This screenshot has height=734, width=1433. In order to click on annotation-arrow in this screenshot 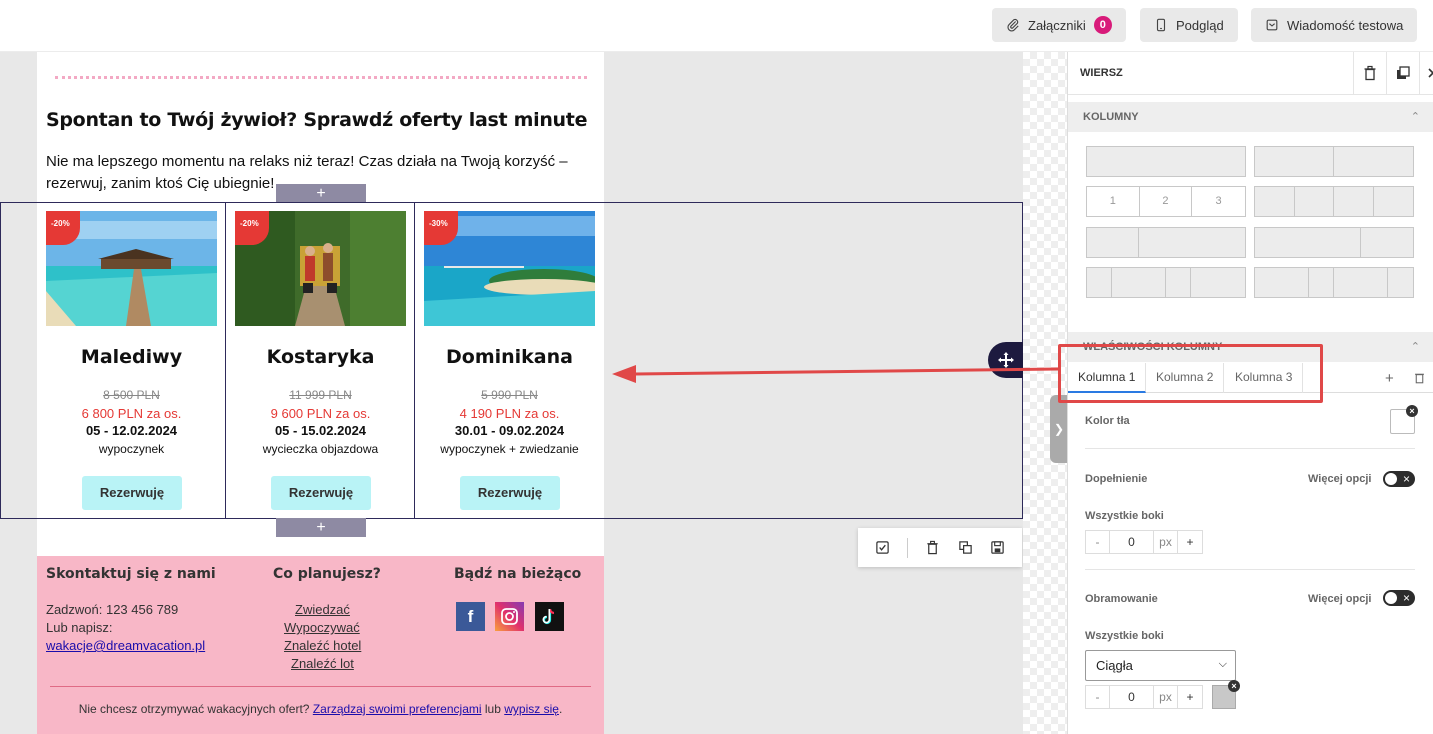, I will do `click(835, 374)`.